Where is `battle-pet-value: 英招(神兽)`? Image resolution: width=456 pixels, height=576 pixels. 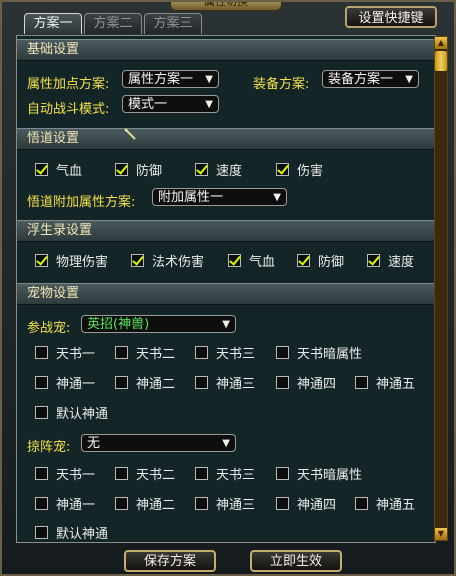
battle-pet-value: 英招(神兽) is located at coordinates (118, 324).